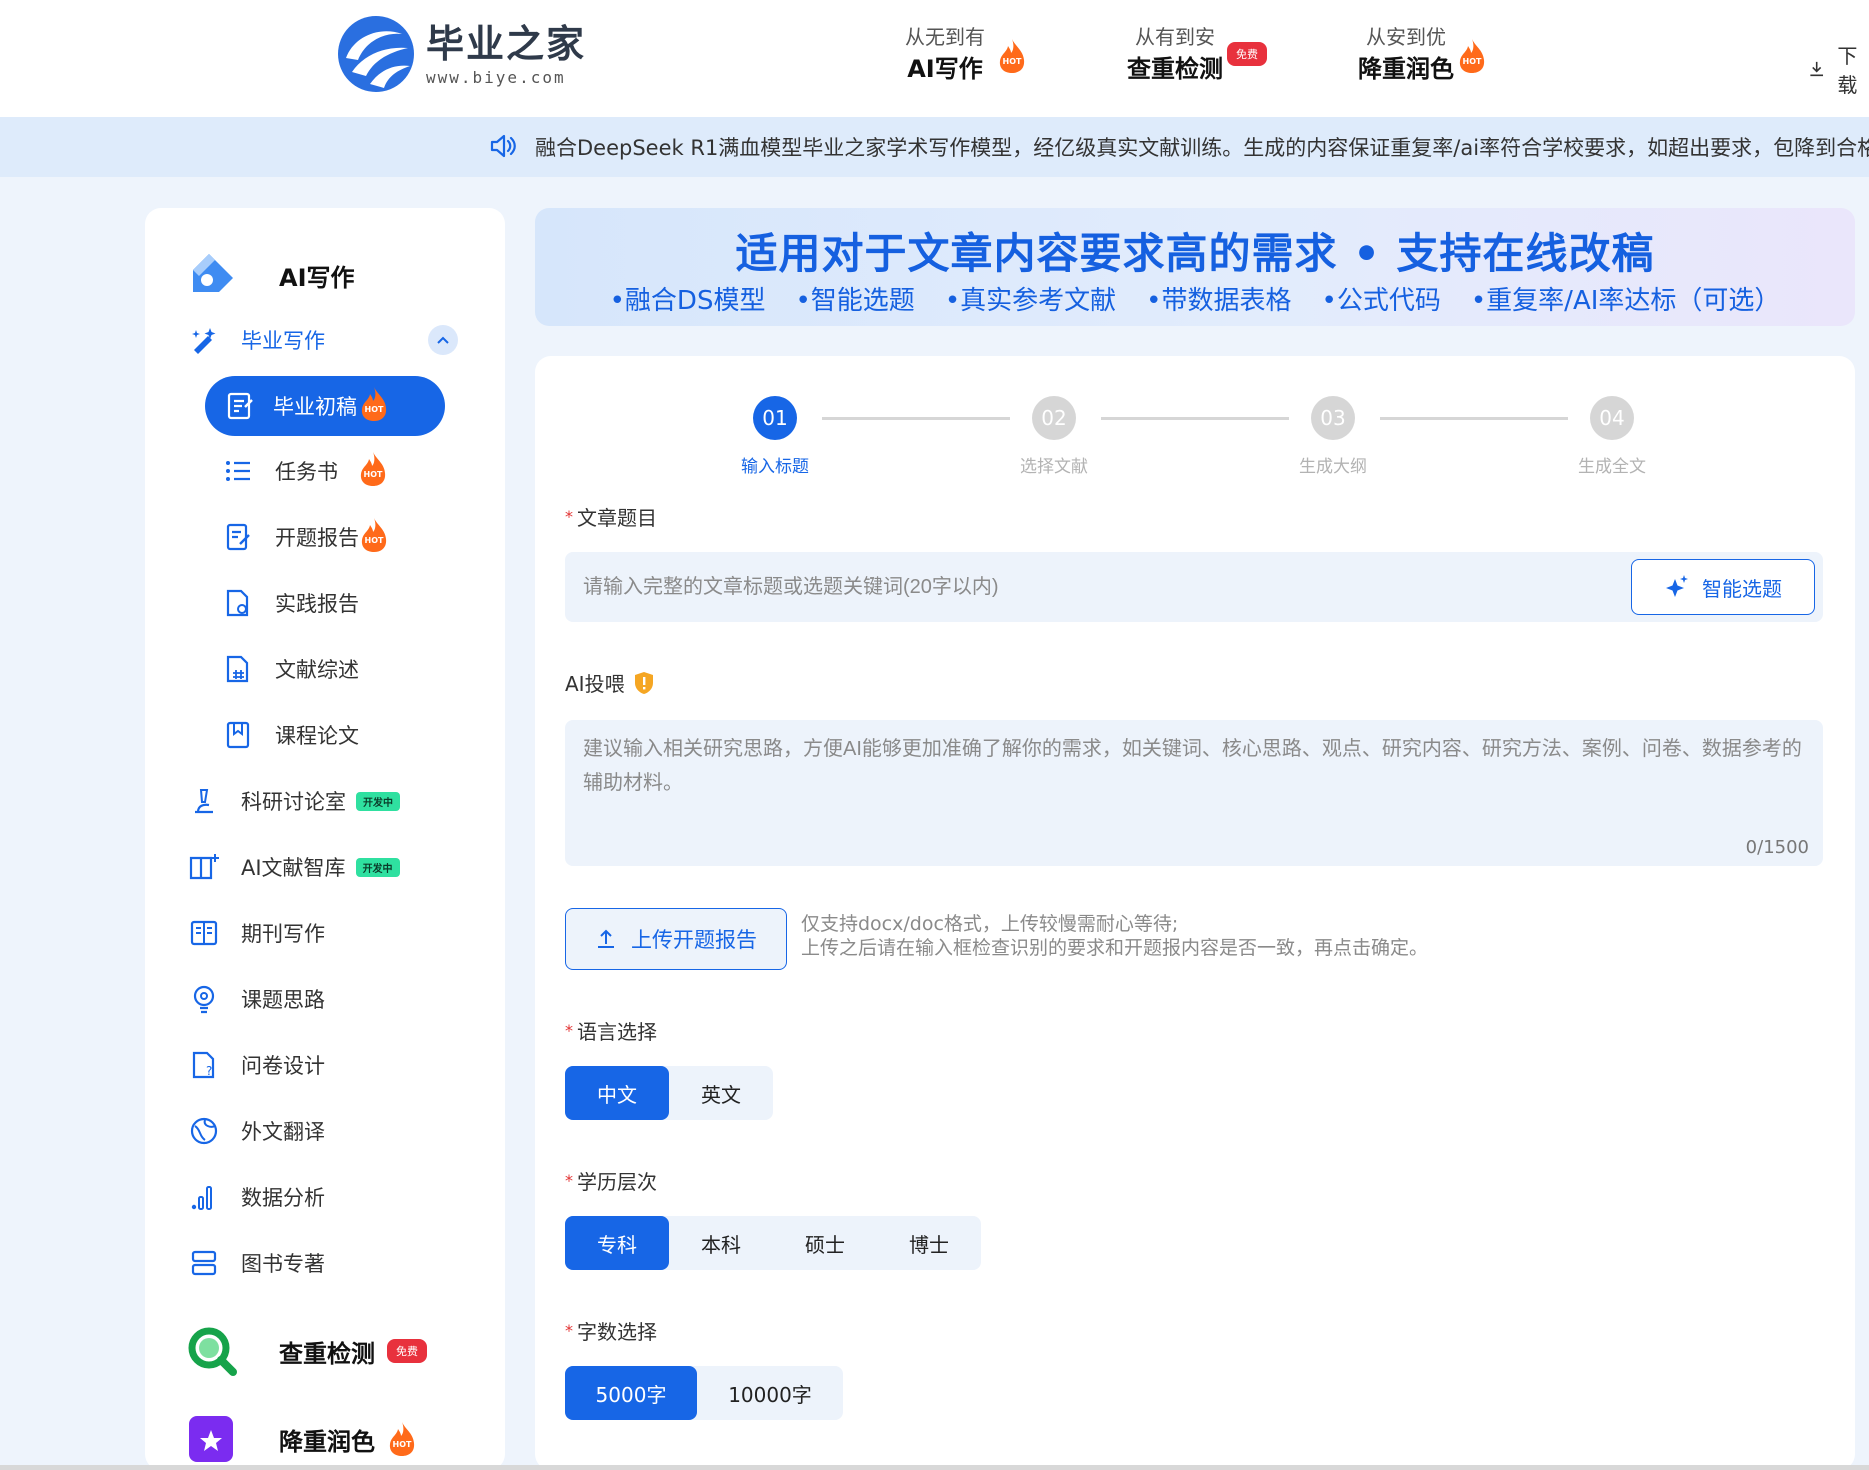 The width and height of the screenshot is (1869, 1470). I want to click on step-generate-fulltext: 04 生成全文, so click(1612, 436).